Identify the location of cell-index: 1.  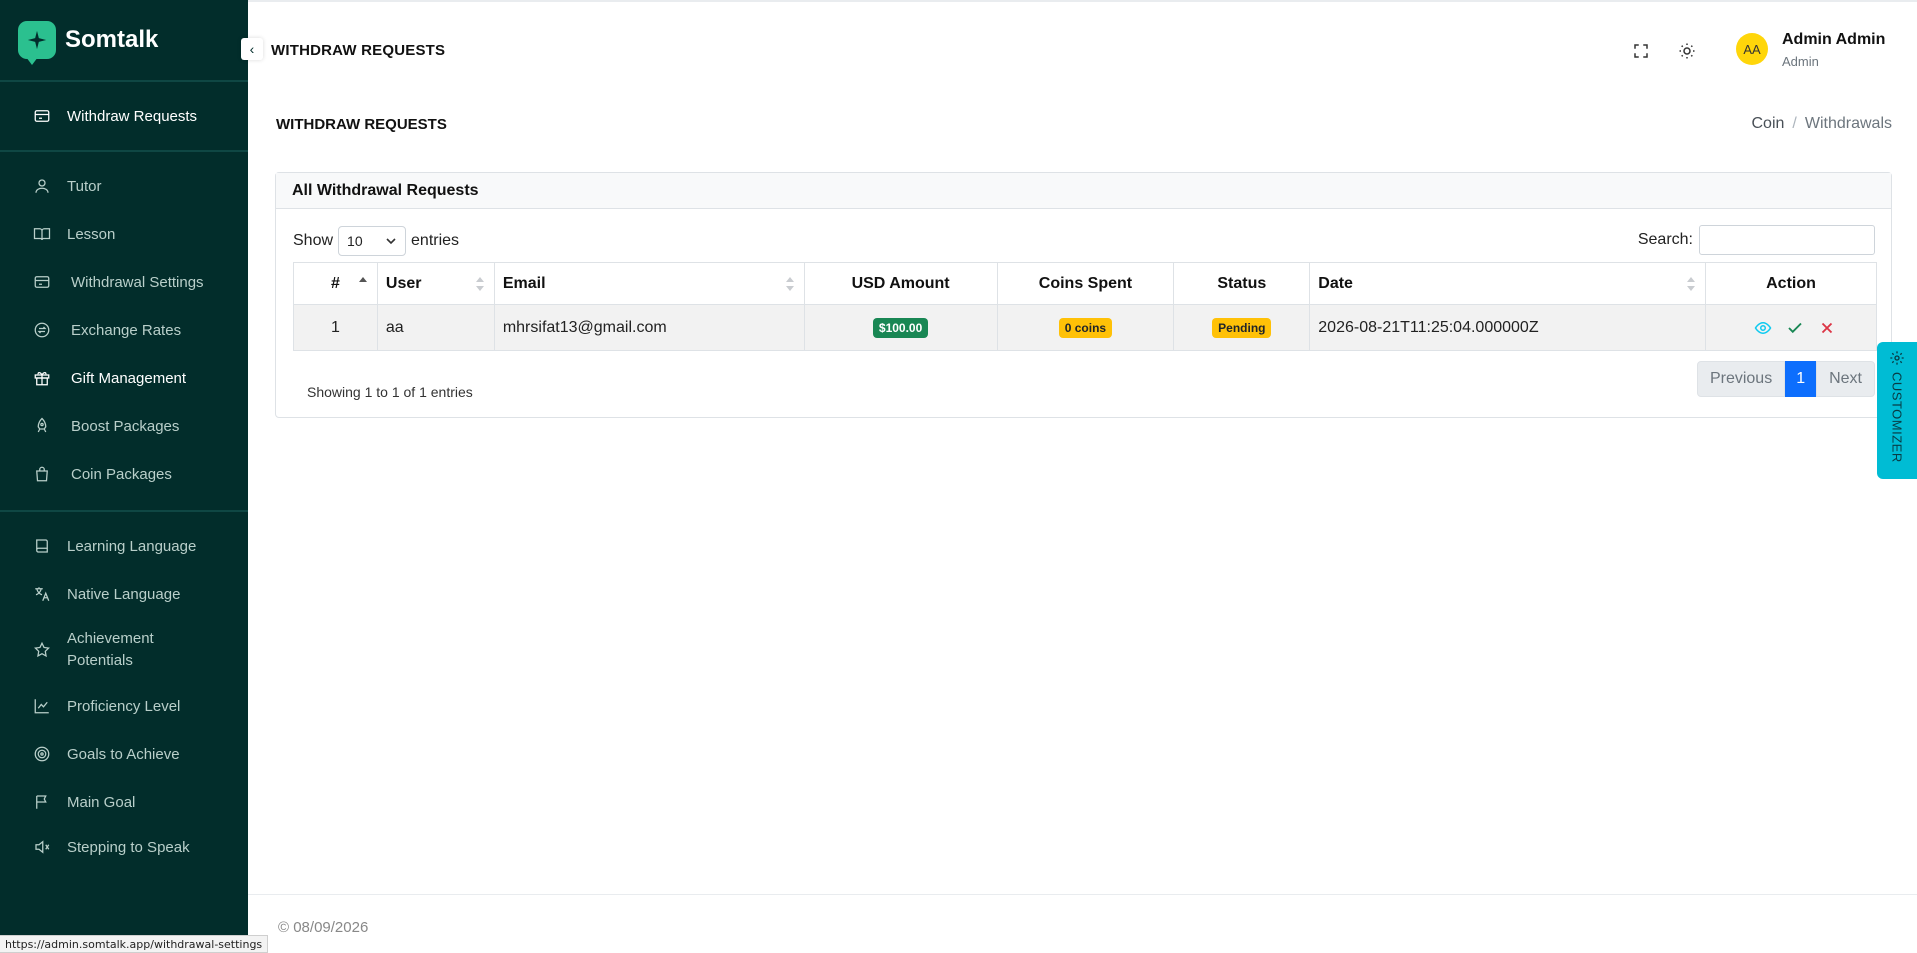
(335, 327).